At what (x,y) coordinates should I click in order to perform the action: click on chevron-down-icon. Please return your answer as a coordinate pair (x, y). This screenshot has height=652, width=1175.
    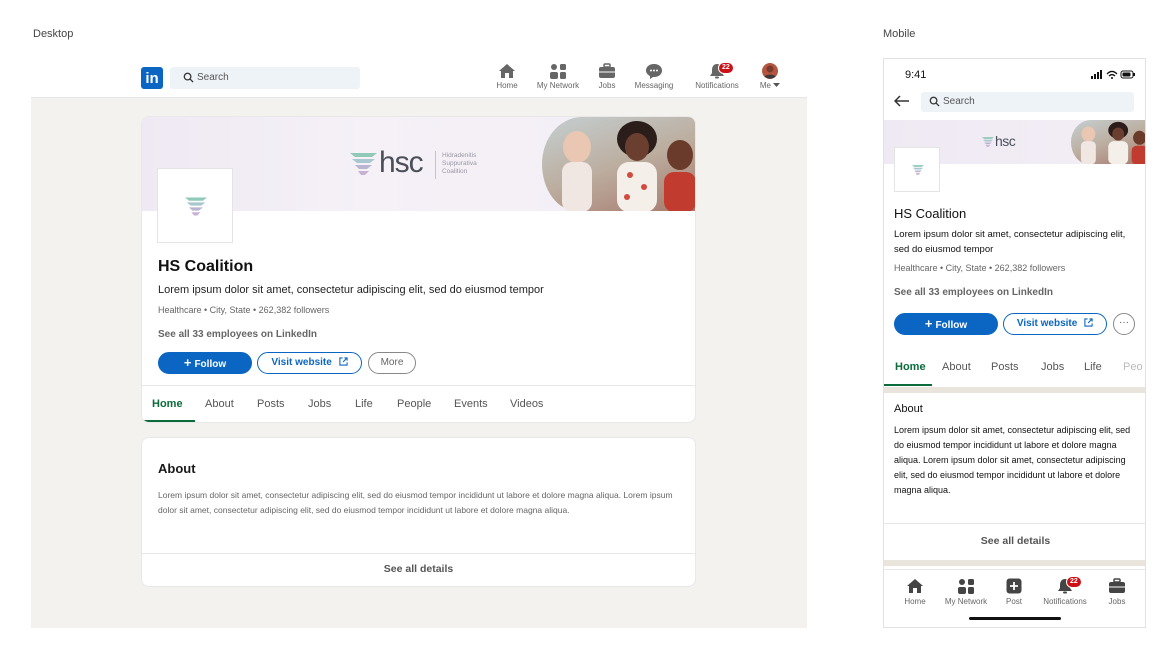
    Looking at the image, I should click on (777, 85).